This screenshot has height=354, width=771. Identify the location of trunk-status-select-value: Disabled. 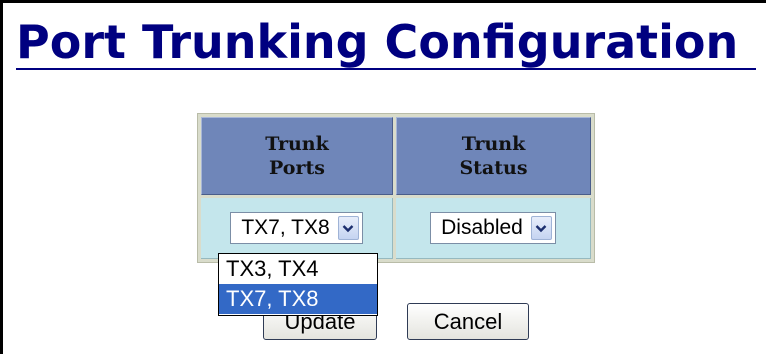
(482, 227).